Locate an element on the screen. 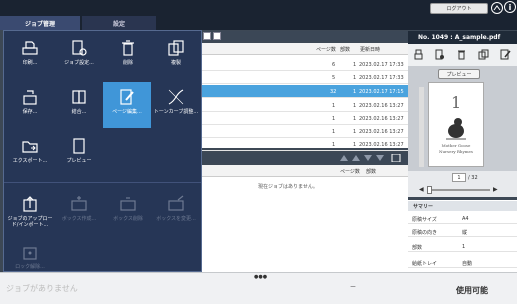 The image size is (517, 304). merge-icon is located at coordinates (79, 97).